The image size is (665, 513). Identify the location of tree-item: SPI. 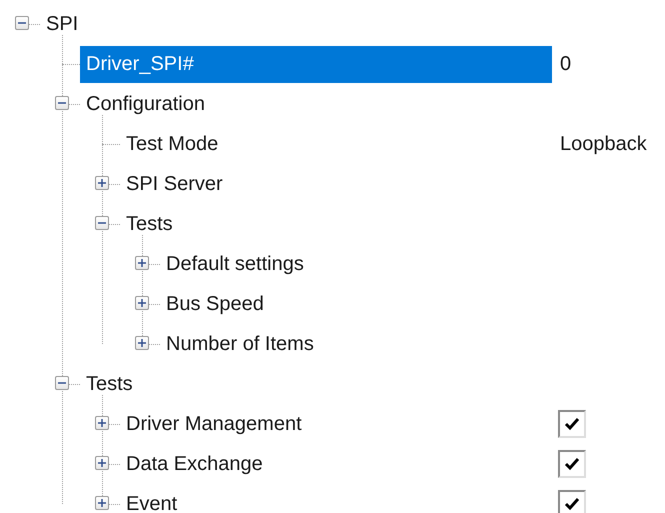
(296, 24).